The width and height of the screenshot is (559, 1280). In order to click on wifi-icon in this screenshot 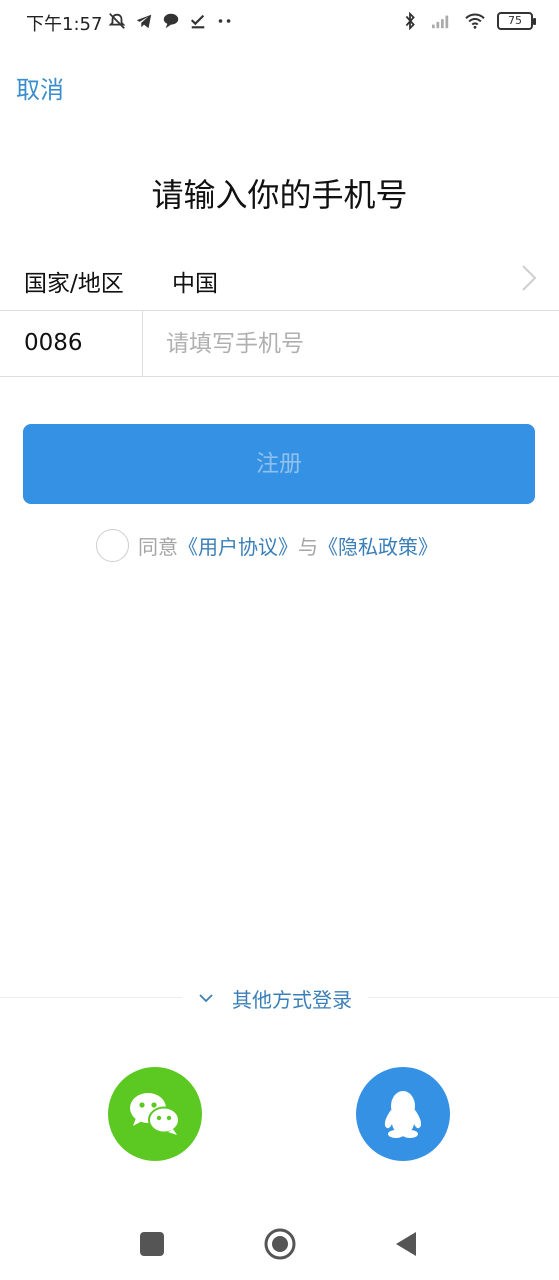, I will do `click(475, 21)`.